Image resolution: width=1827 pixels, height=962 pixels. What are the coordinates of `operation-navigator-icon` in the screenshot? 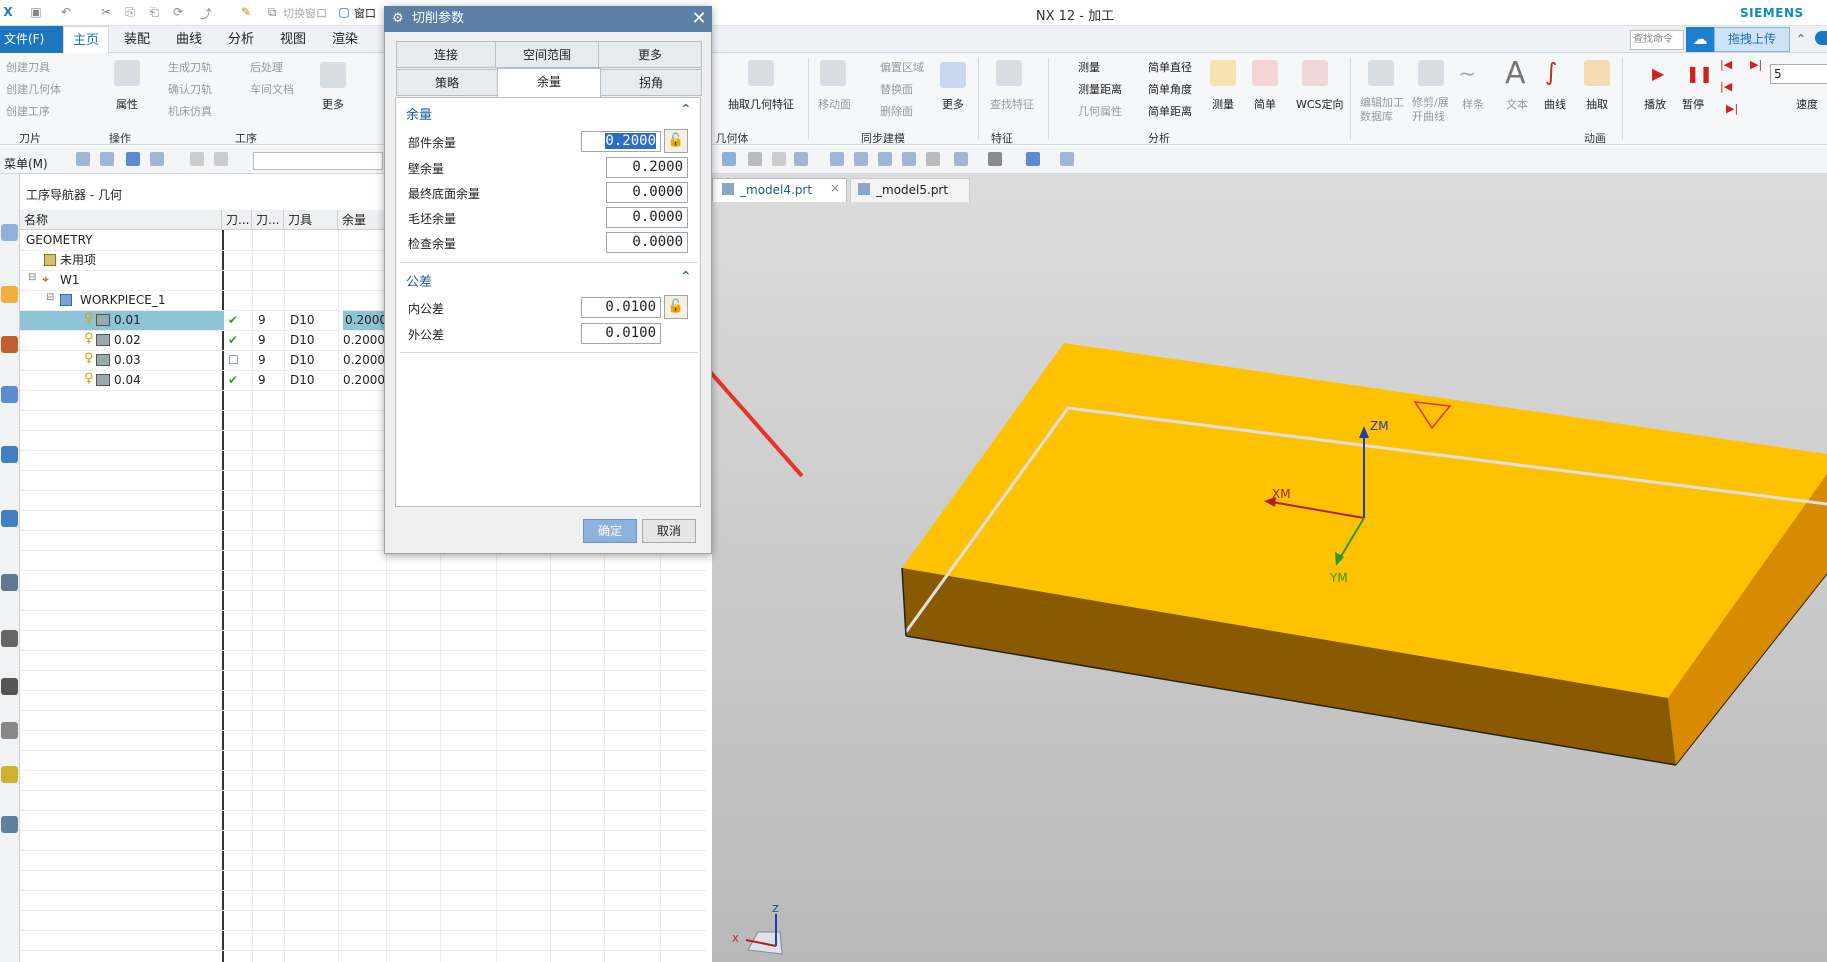 It's located at (9, 394).